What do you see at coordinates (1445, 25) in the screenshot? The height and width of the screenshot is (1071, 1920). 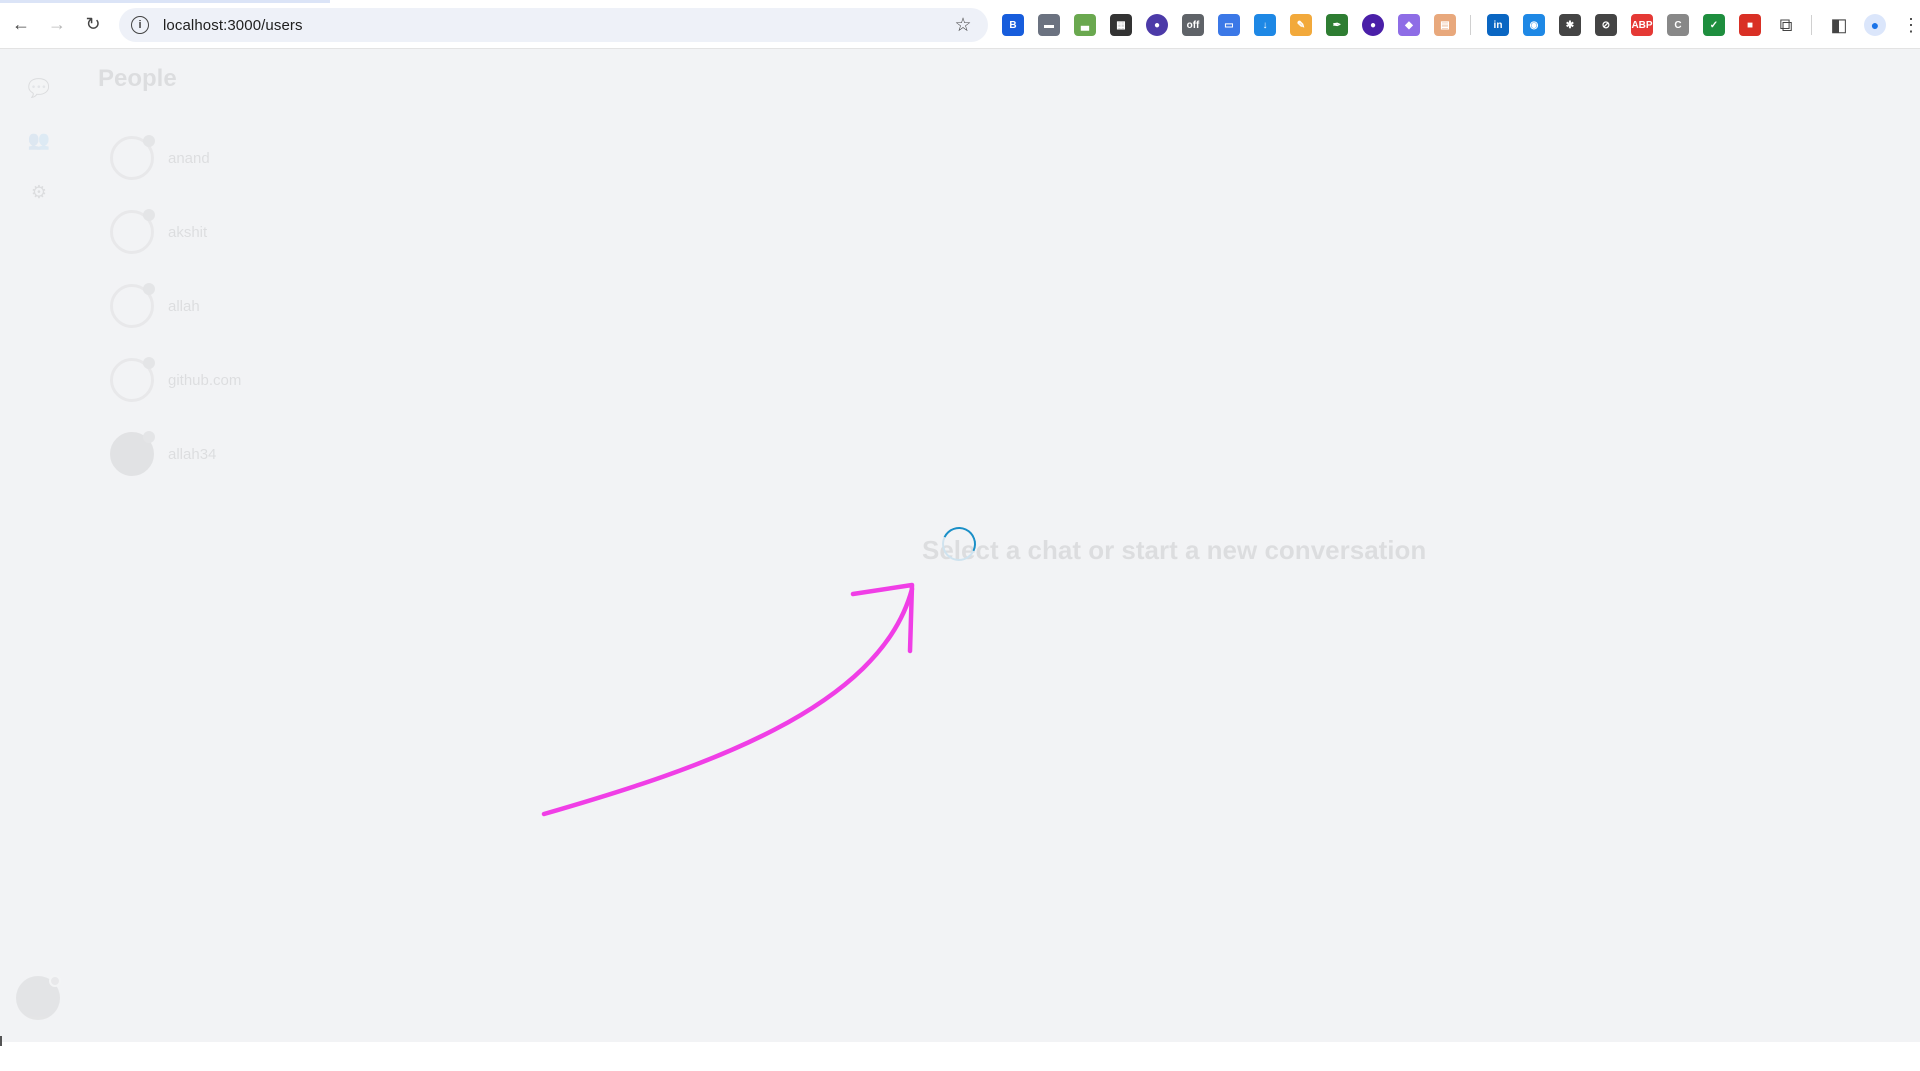 I see `calendar-icon: ▤` at bounding box center [1445, 25].